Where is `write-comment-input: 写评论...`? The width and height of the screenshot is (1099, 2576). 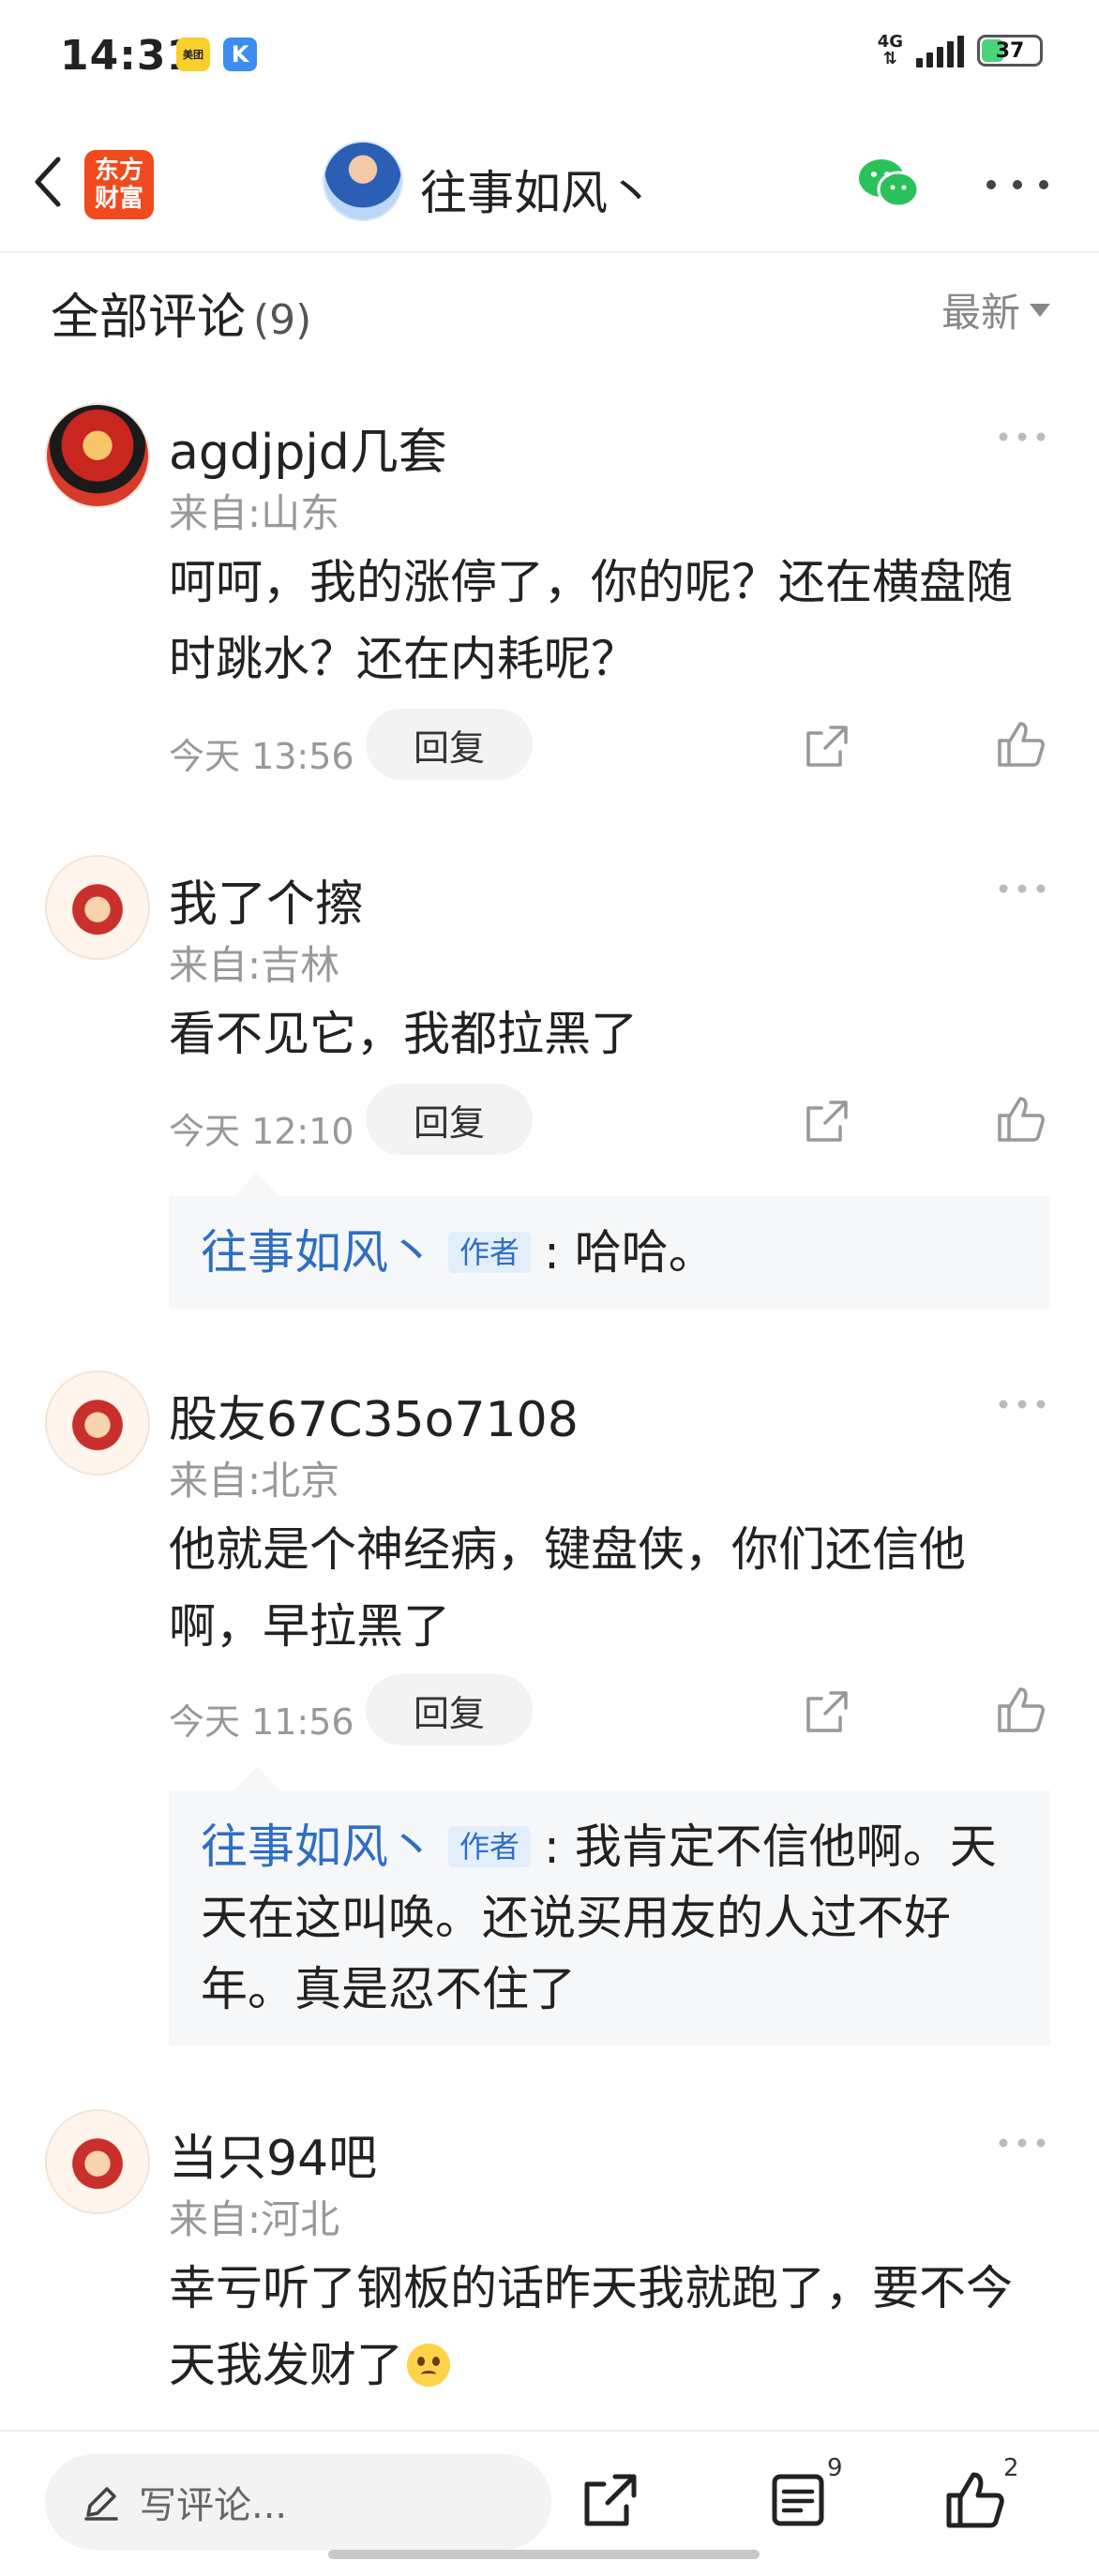 write-comment-input: 写评论... is located at coordinates (298, 2502).